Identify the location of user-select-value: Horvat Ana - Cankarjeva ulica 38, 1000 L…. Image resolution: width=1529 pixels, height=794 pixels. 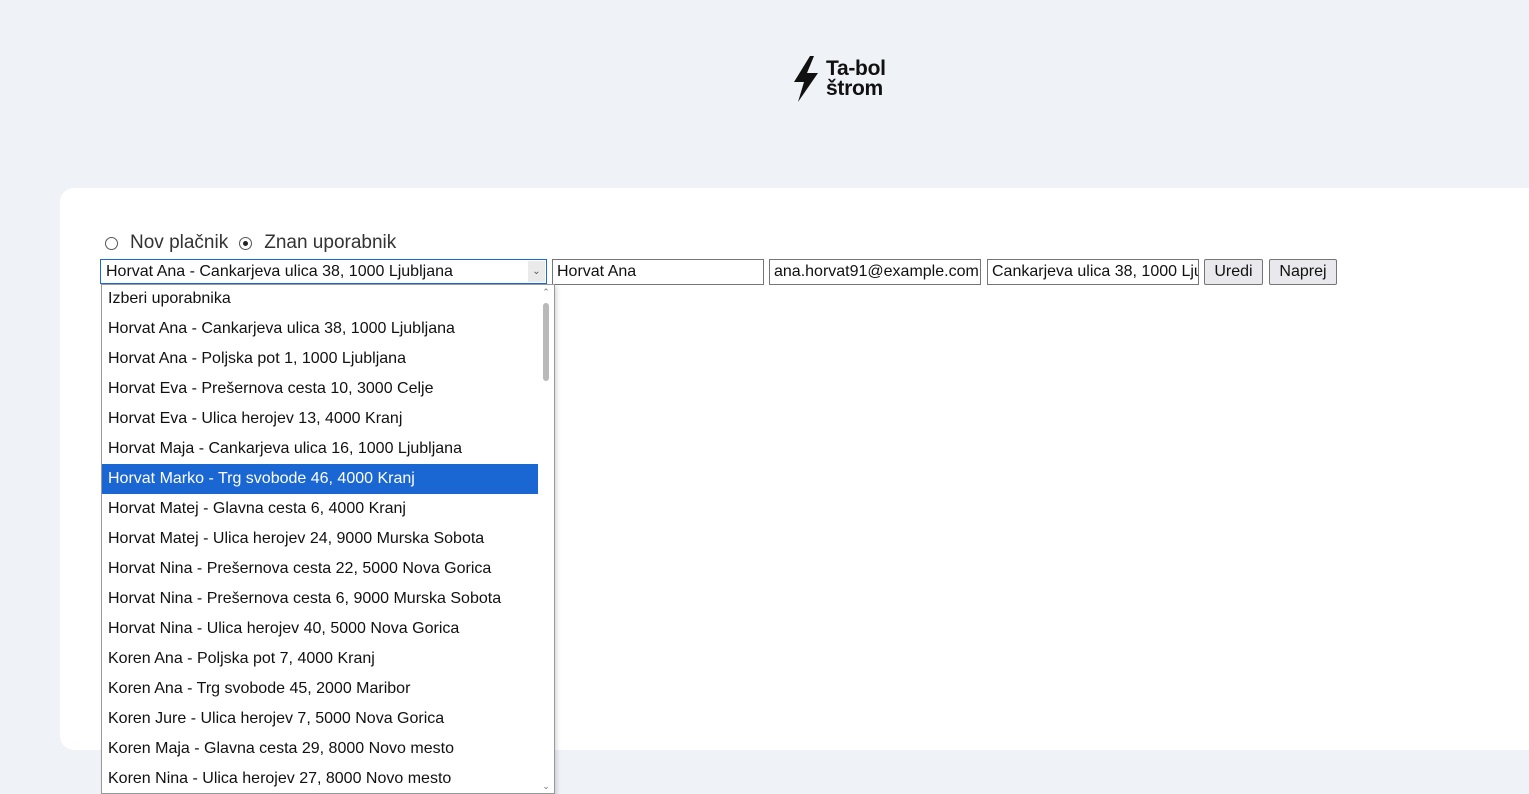
(279, 271).